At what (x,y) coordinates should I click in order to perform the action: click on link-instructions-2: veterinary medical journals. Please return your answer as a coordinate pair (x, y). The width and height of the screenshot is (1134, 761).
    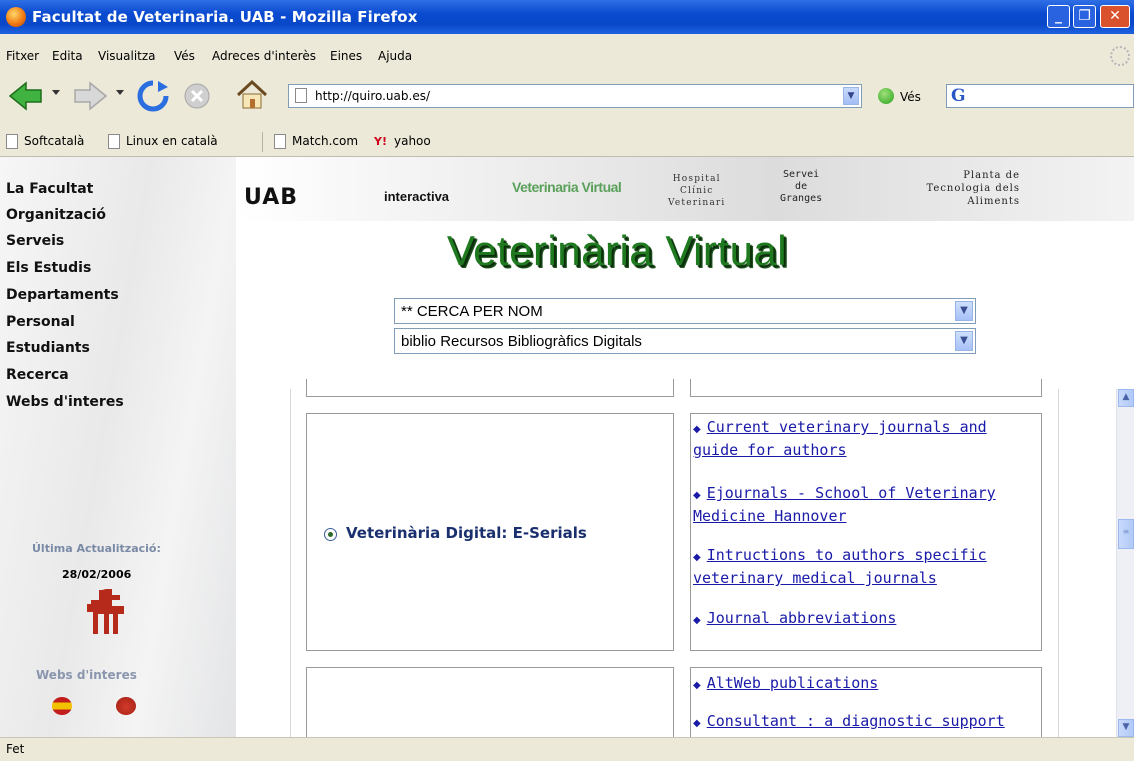
    Looking at the image, I should click on (815, 578).